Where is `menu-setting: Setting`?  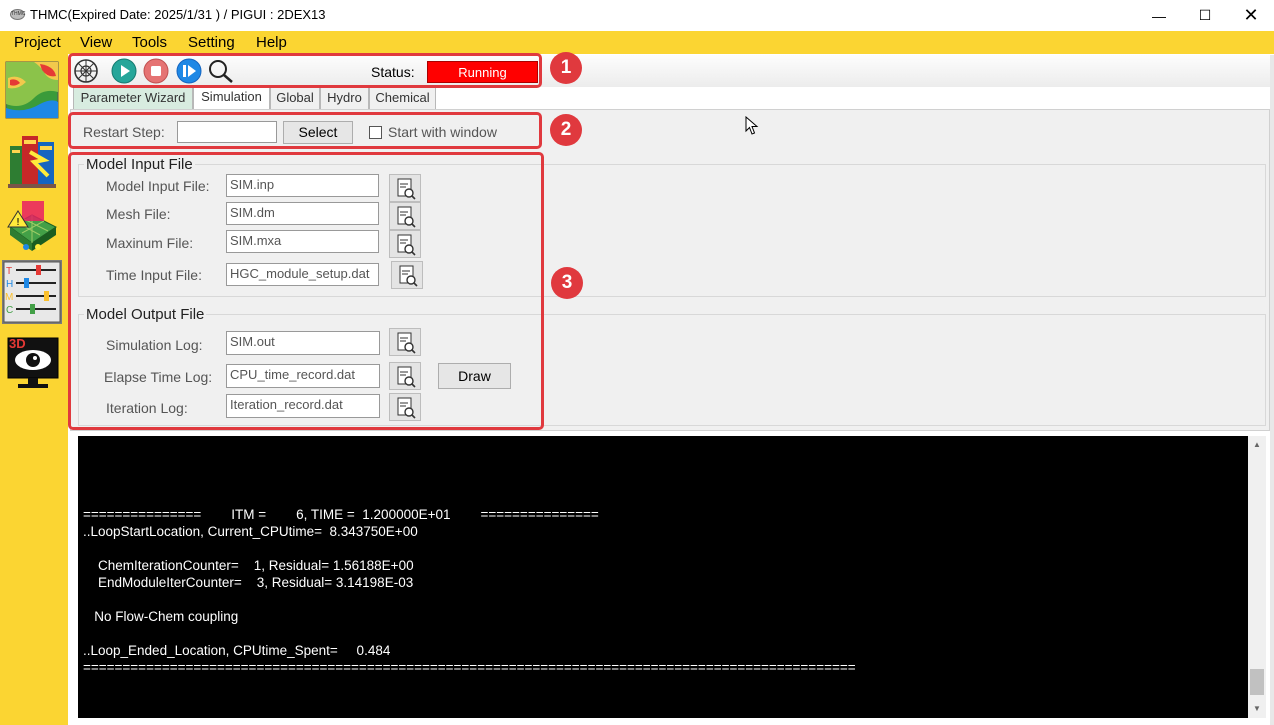
menu-setting: Setting is located at coordinates (211, 42).